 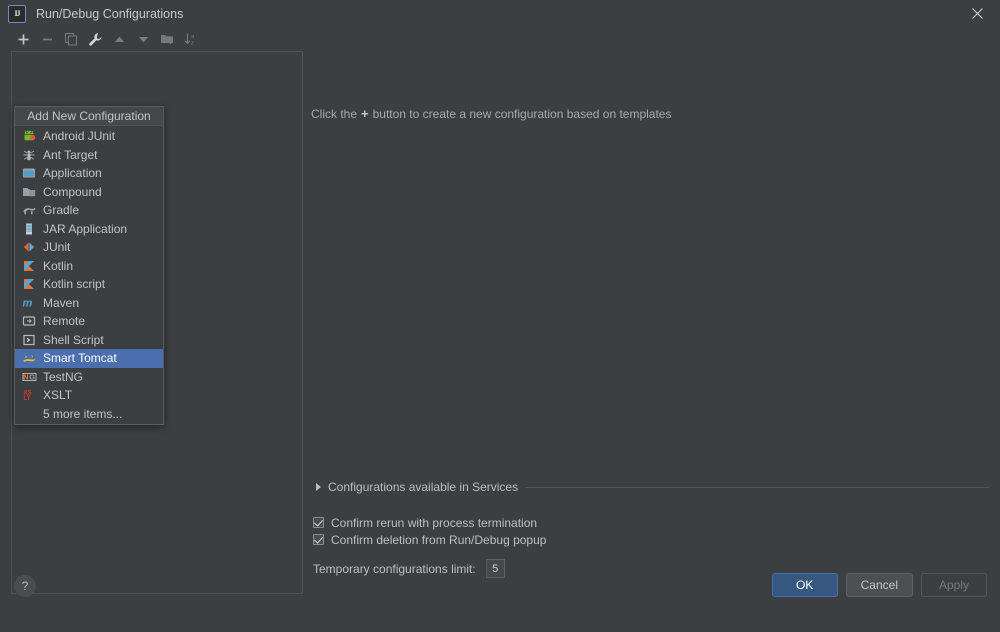 What do you see at coordinates (73, 339) in the screenshot?
I see `popup-item-label: Shell Script` at bounding box center [73, 339].